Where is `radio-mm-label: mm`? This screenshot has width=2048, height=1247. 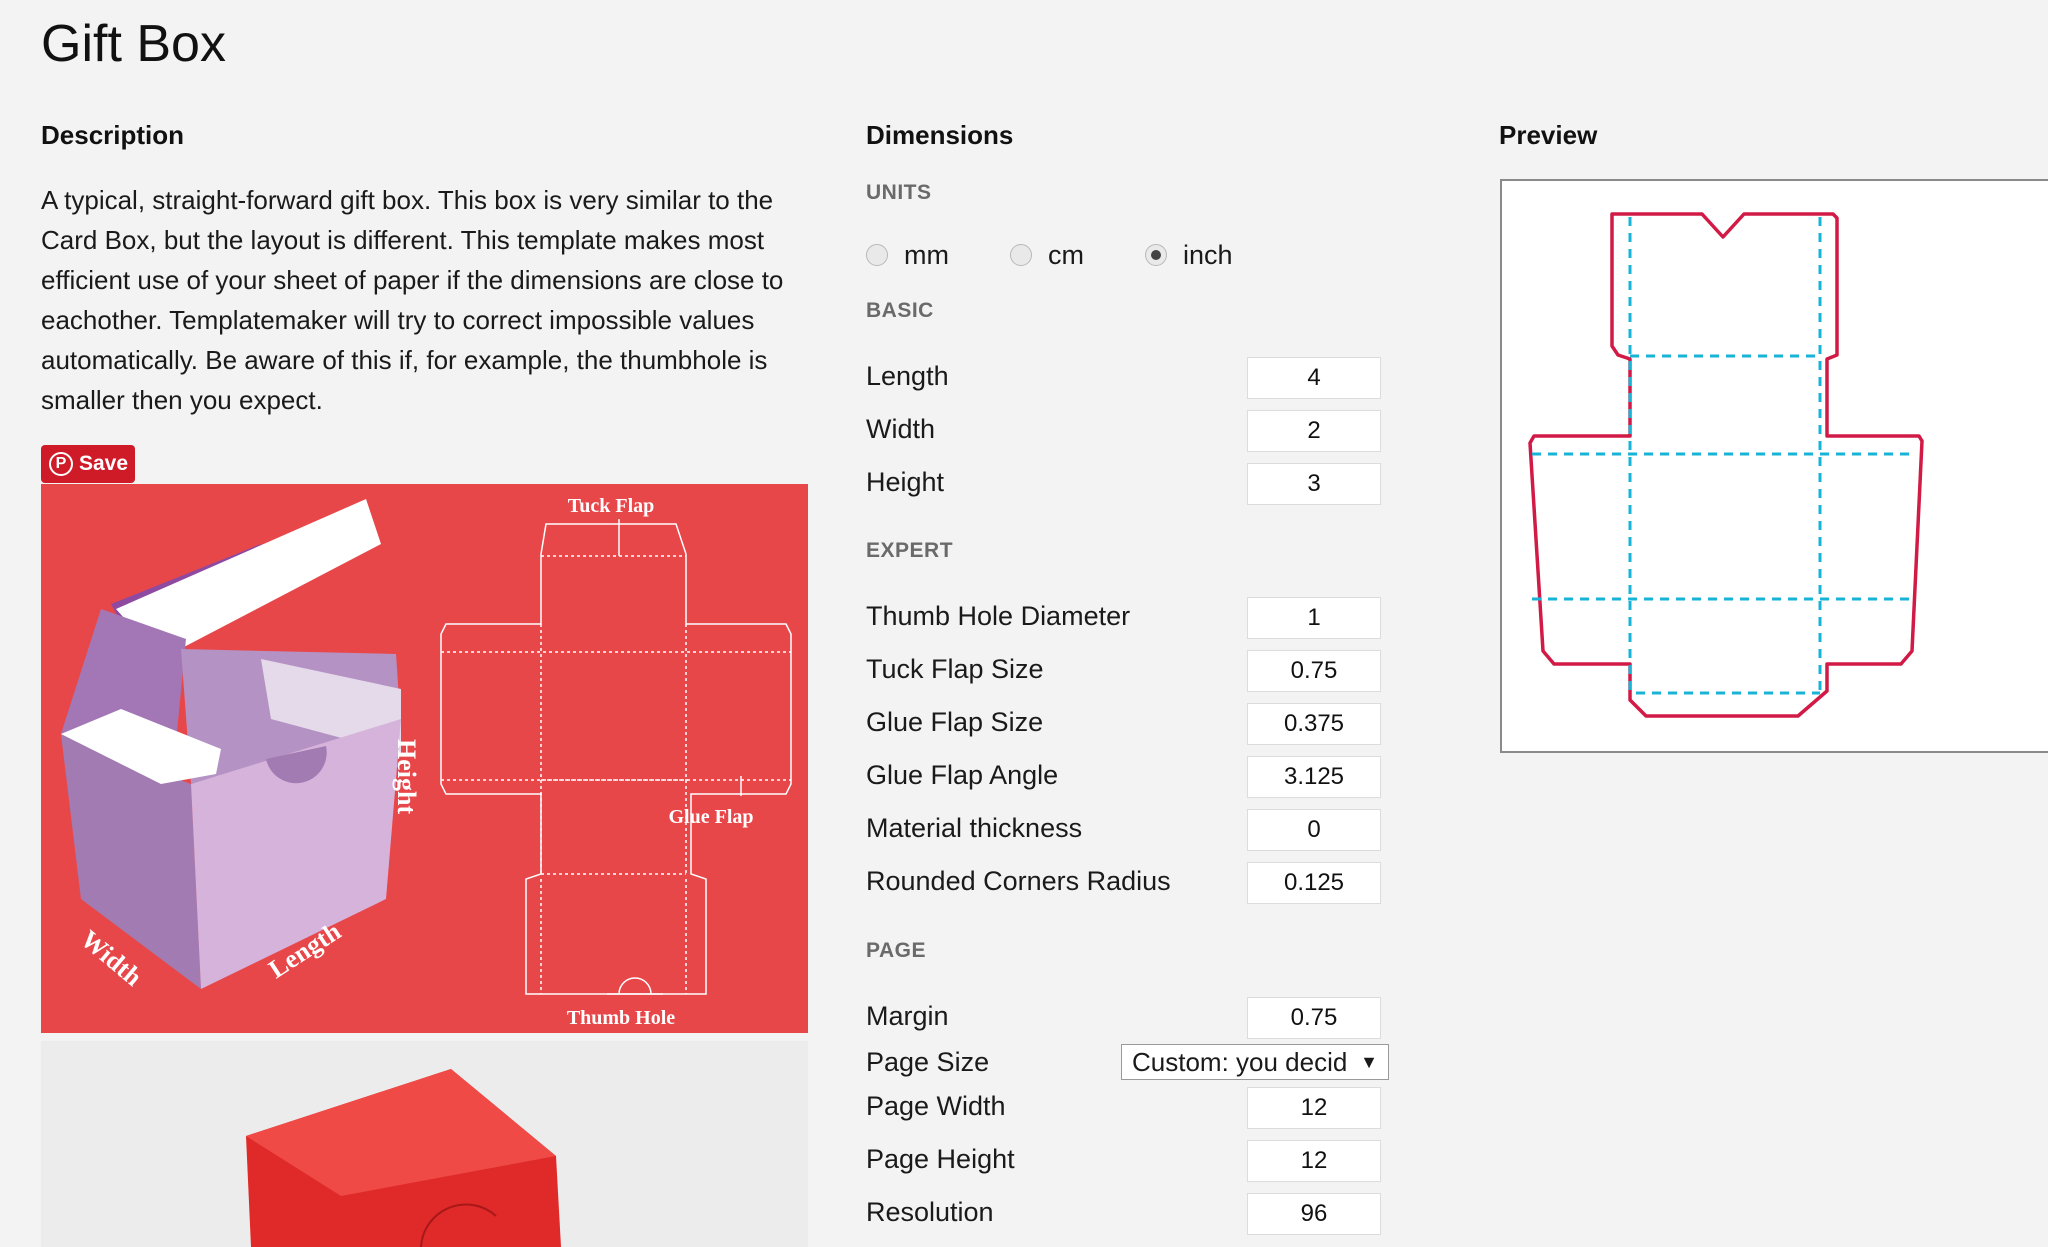 radio-mm-label: mm is located at coordinates (926, 254).